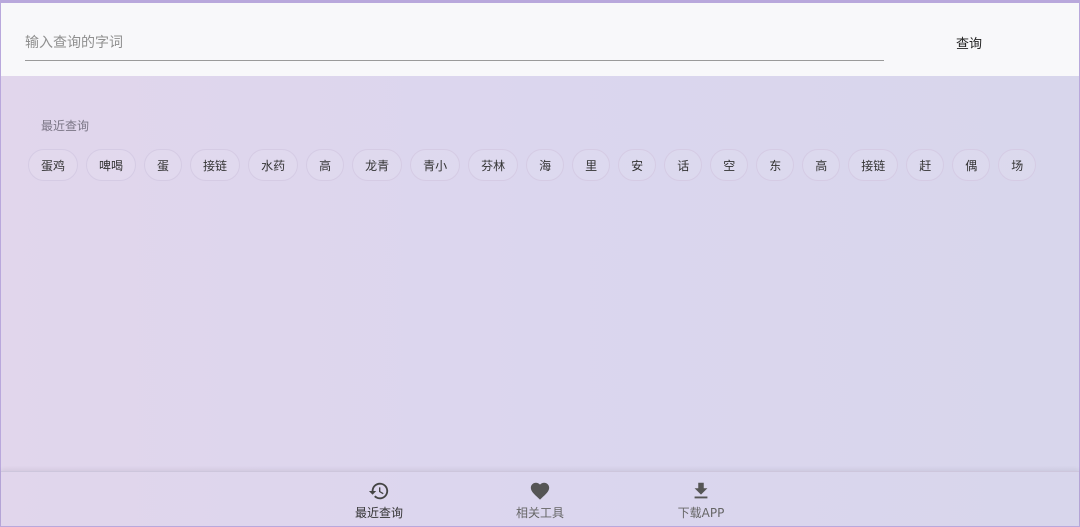 This screenshot has width=1080, height=527. Describe the element at coordinates (637, 165) in the screenshot. I see `recent-query-chip: 安` at that location.